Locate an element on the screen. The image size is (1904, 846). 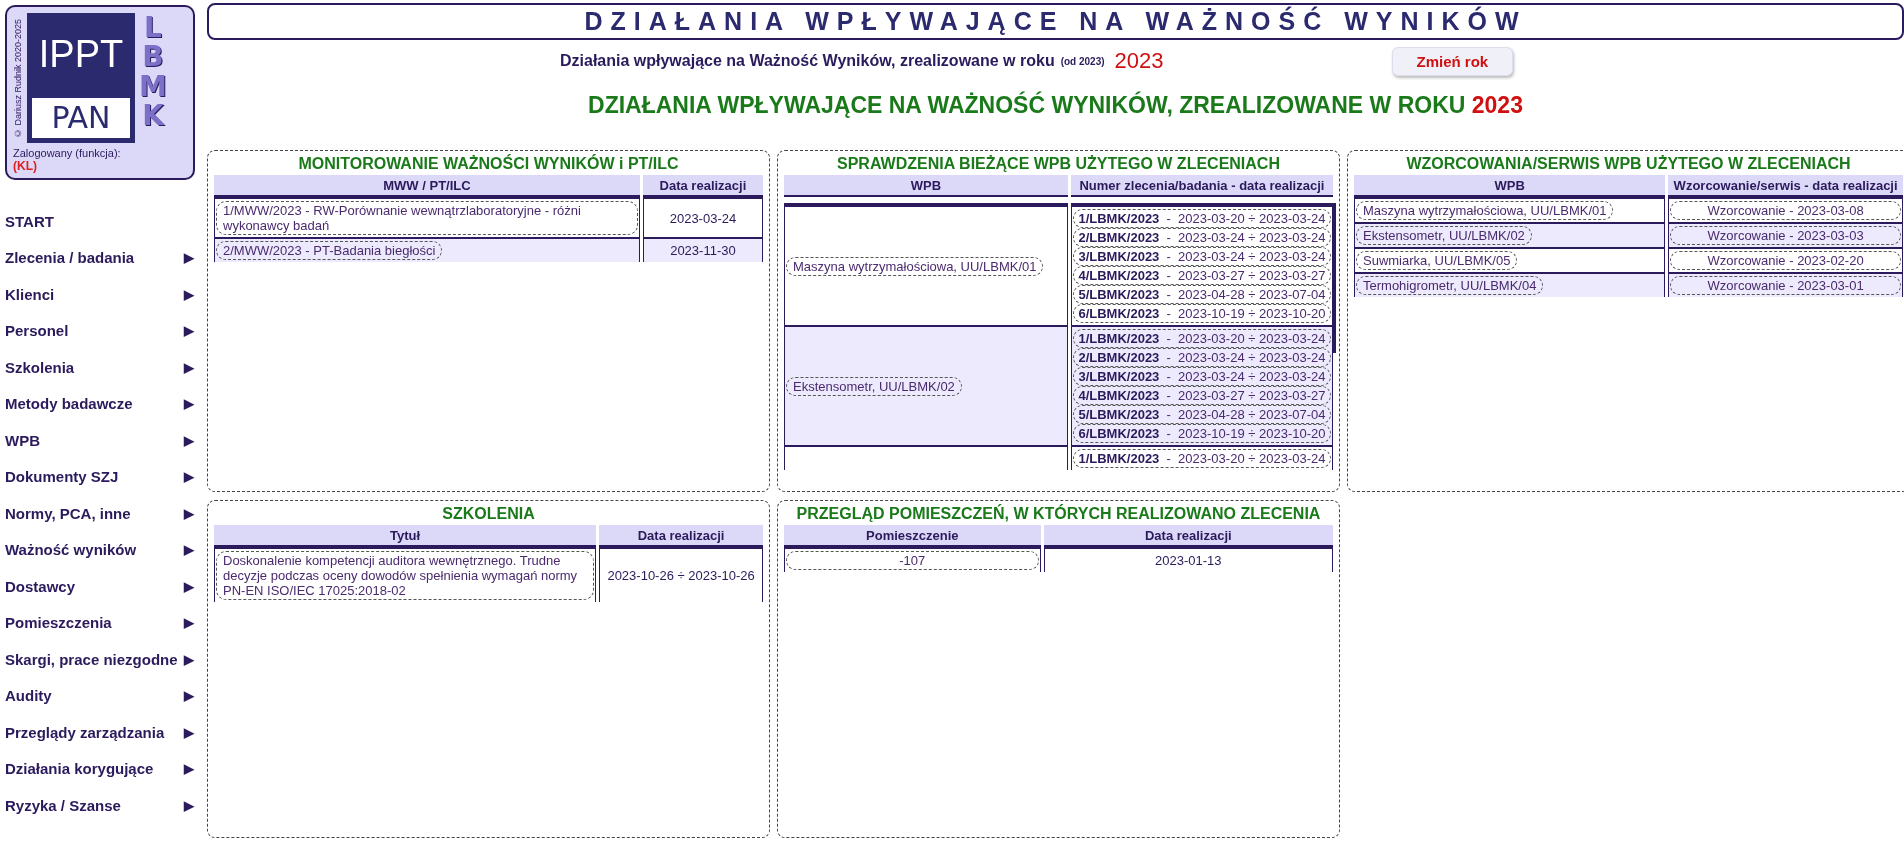
page-title: DZIAŁANIA WPŁYWAJĄCE NA WAŻNOŚĆ WYNIKÓW is located at coordinates (1055, 21).